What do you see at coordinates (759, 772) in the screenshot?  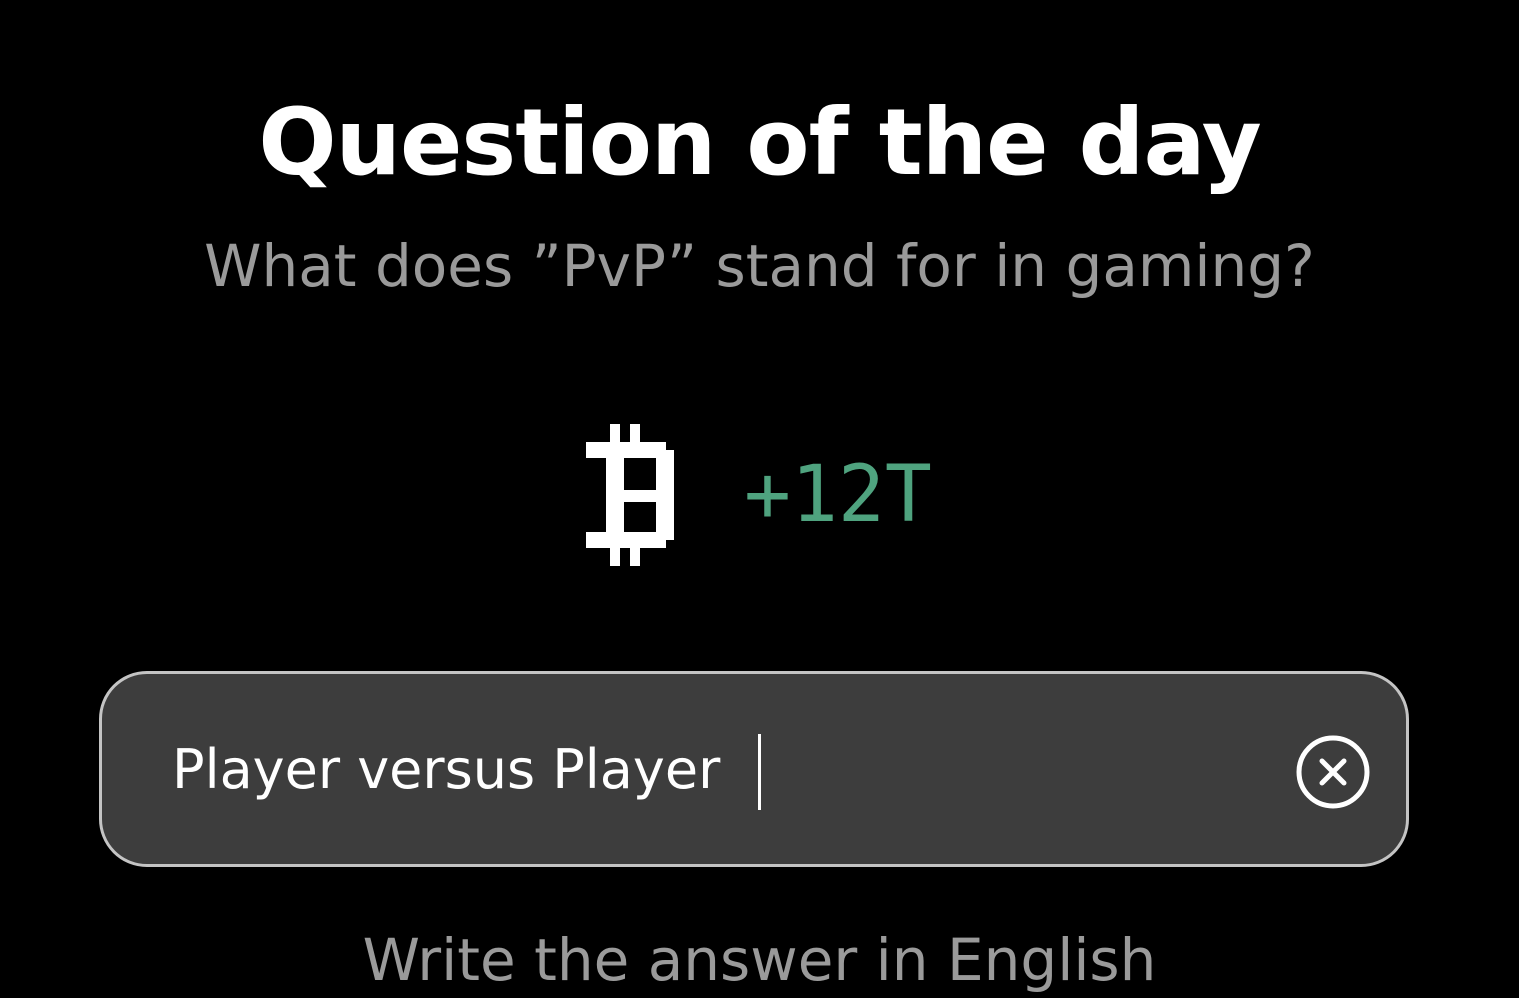 I see `text-cursor` at bounding box center [759, 772].